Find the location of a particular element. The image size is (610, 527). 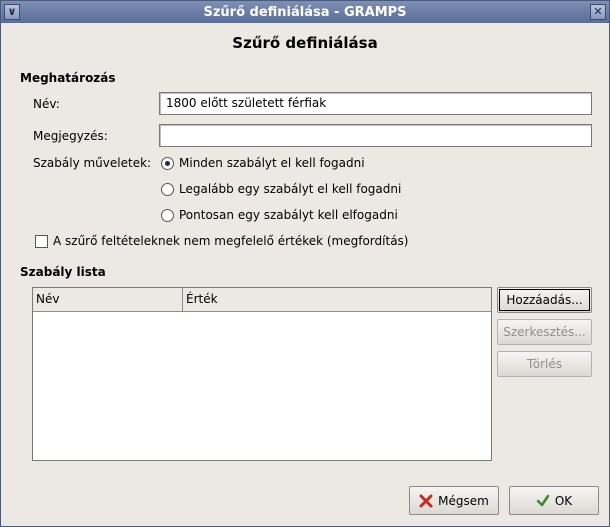

radio-exactly-one-rule-indicator is located at coordinates (167, 215).